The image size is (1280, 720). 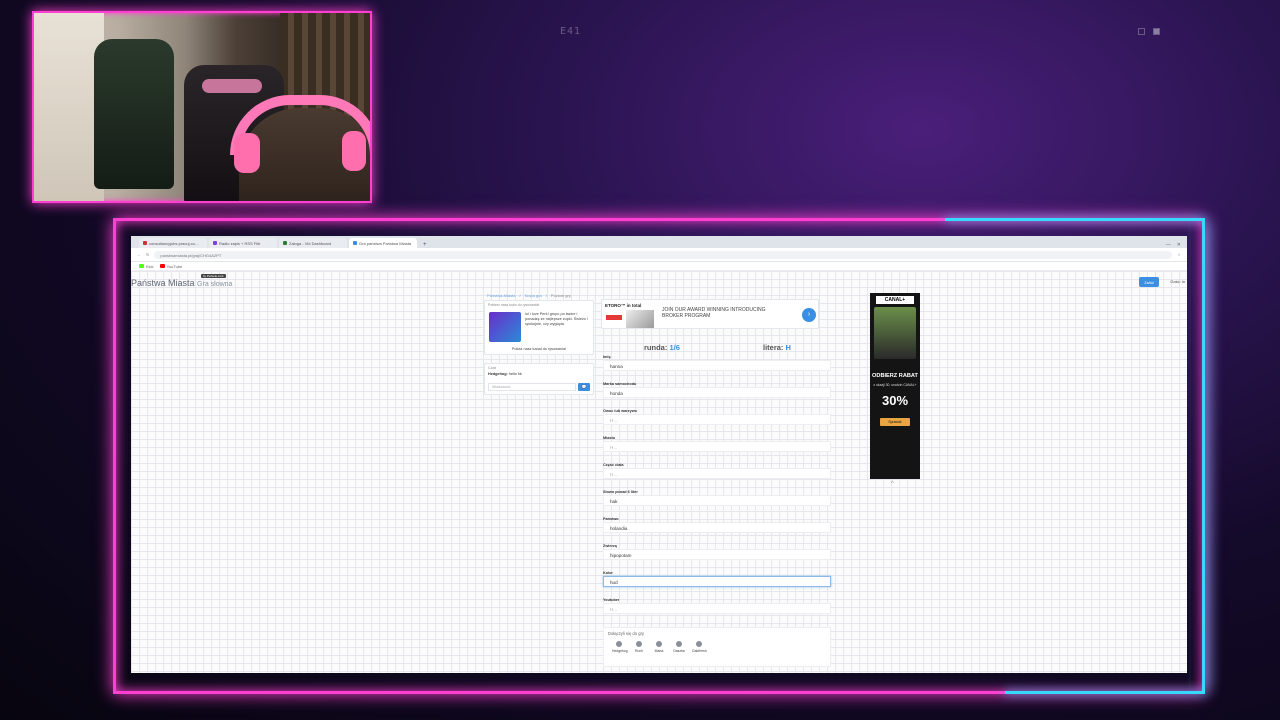 What do you see at coordinates (139, 254) in the screenshot?
I see `back-icon: ←` at bounding box center [139, 254].